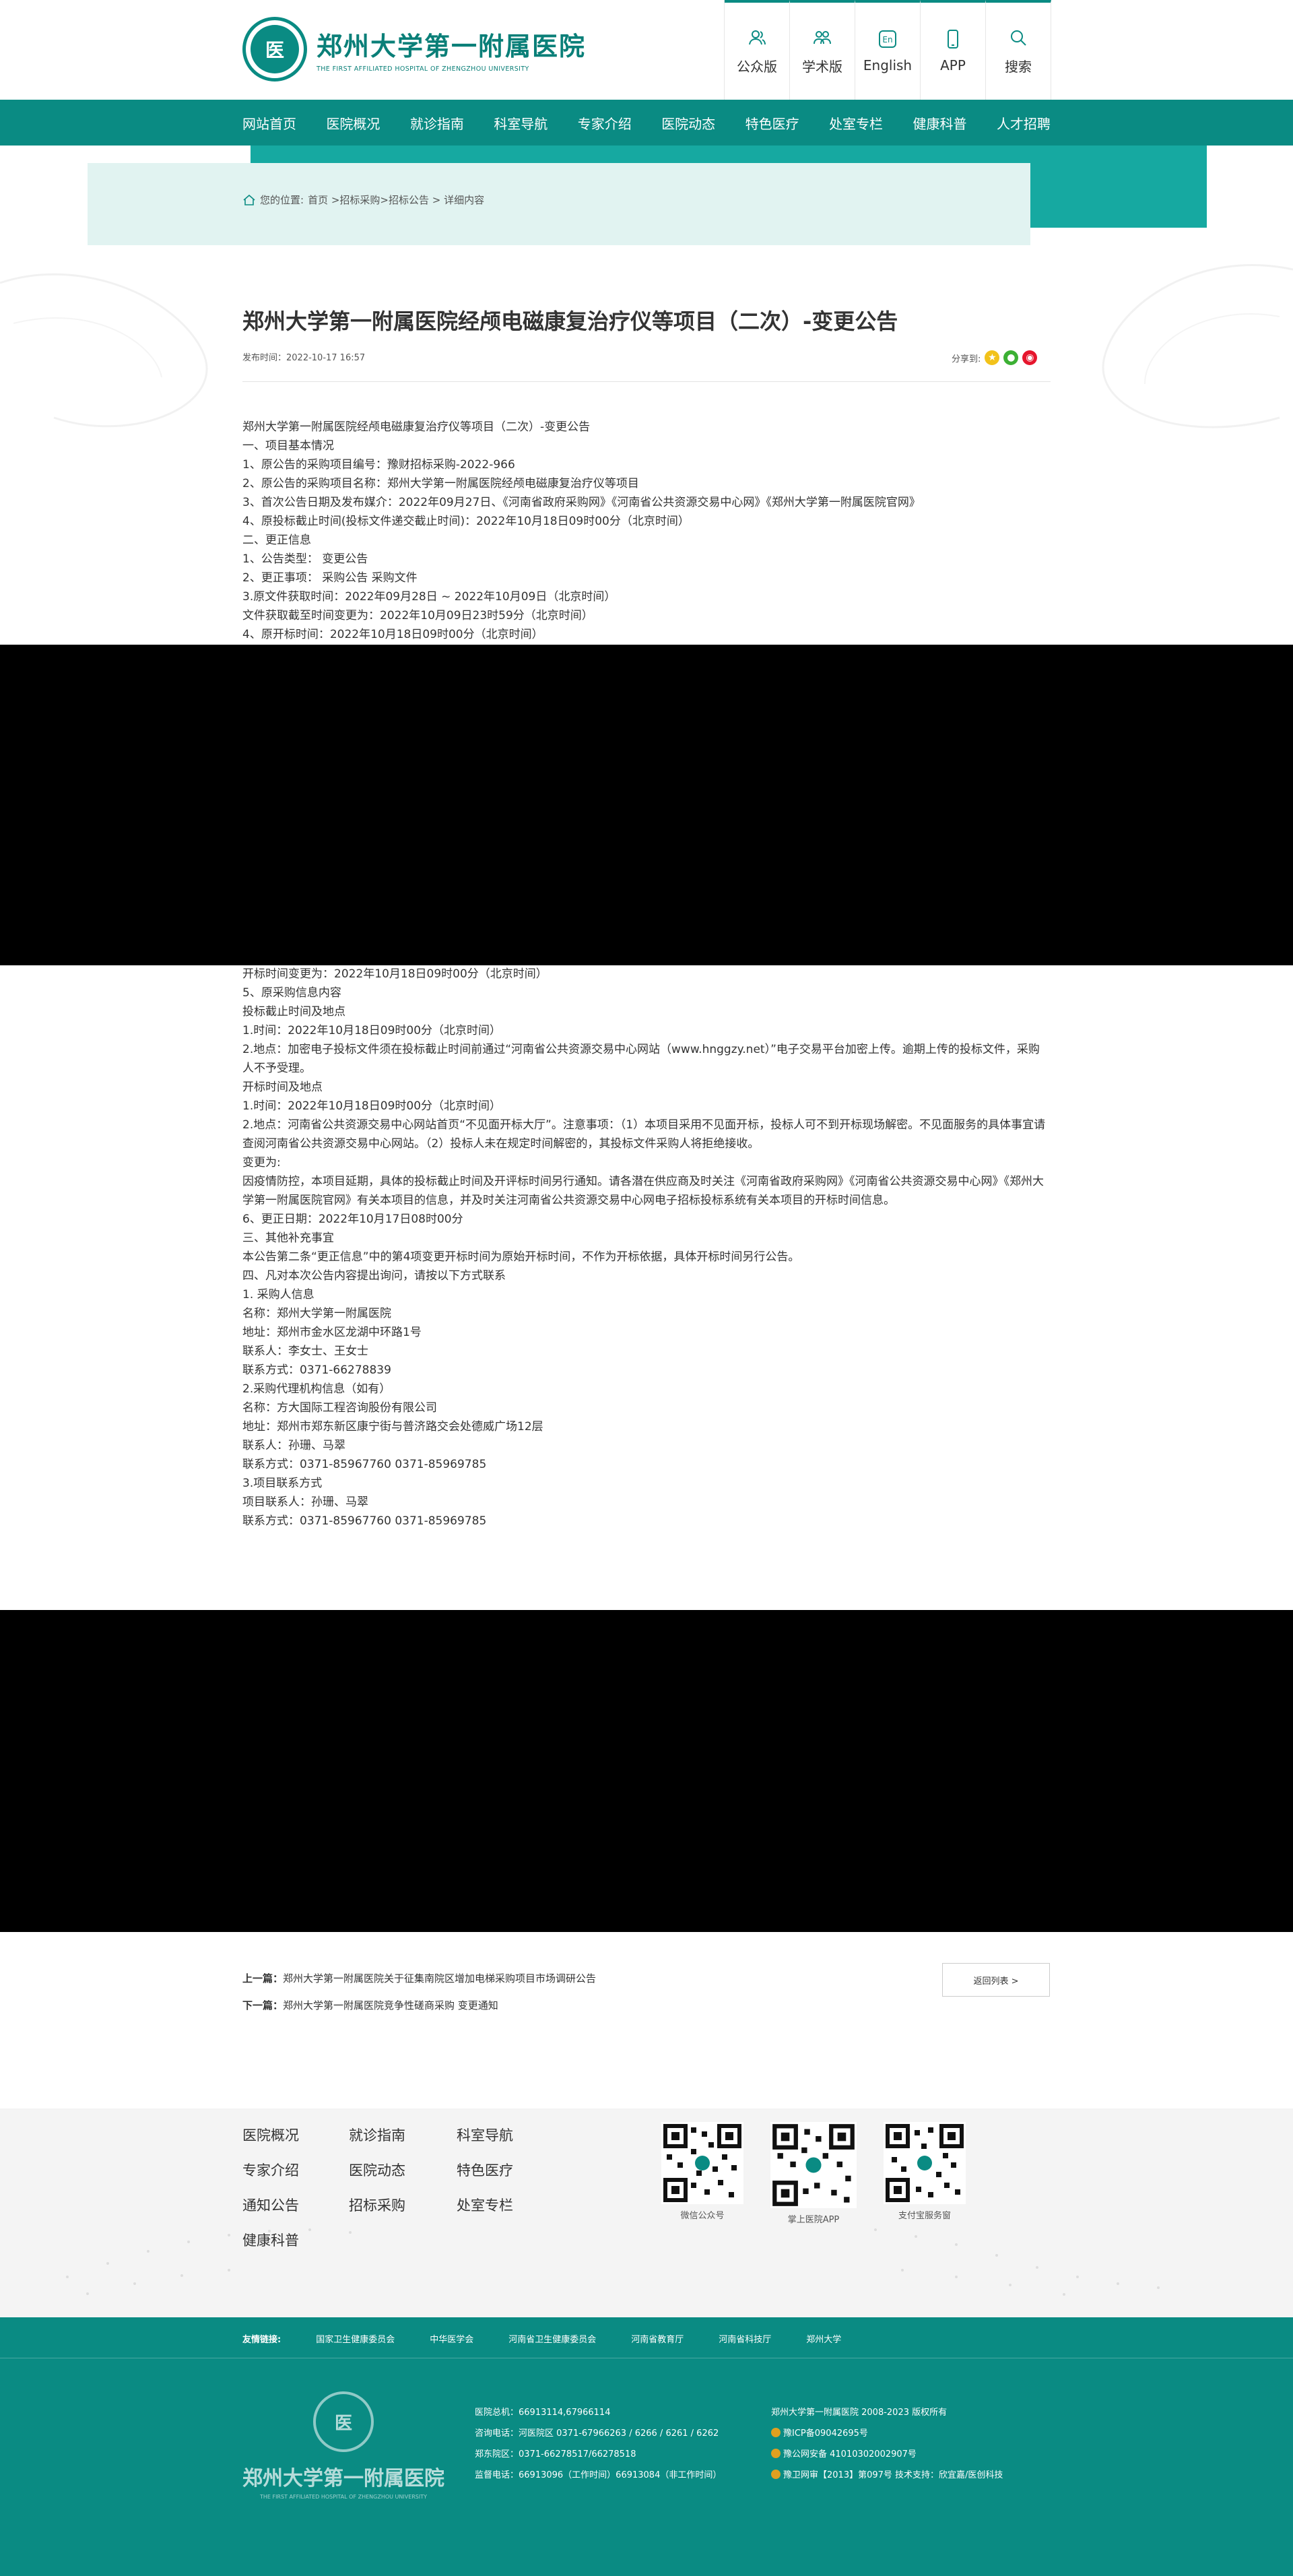 The image size is (1293, 2576). What do you see at coordinates (293, 1445) in the screenshot?
I see `article-paragraph: 联系人：孙珊、马翠` at bounding box center [293, 1445].